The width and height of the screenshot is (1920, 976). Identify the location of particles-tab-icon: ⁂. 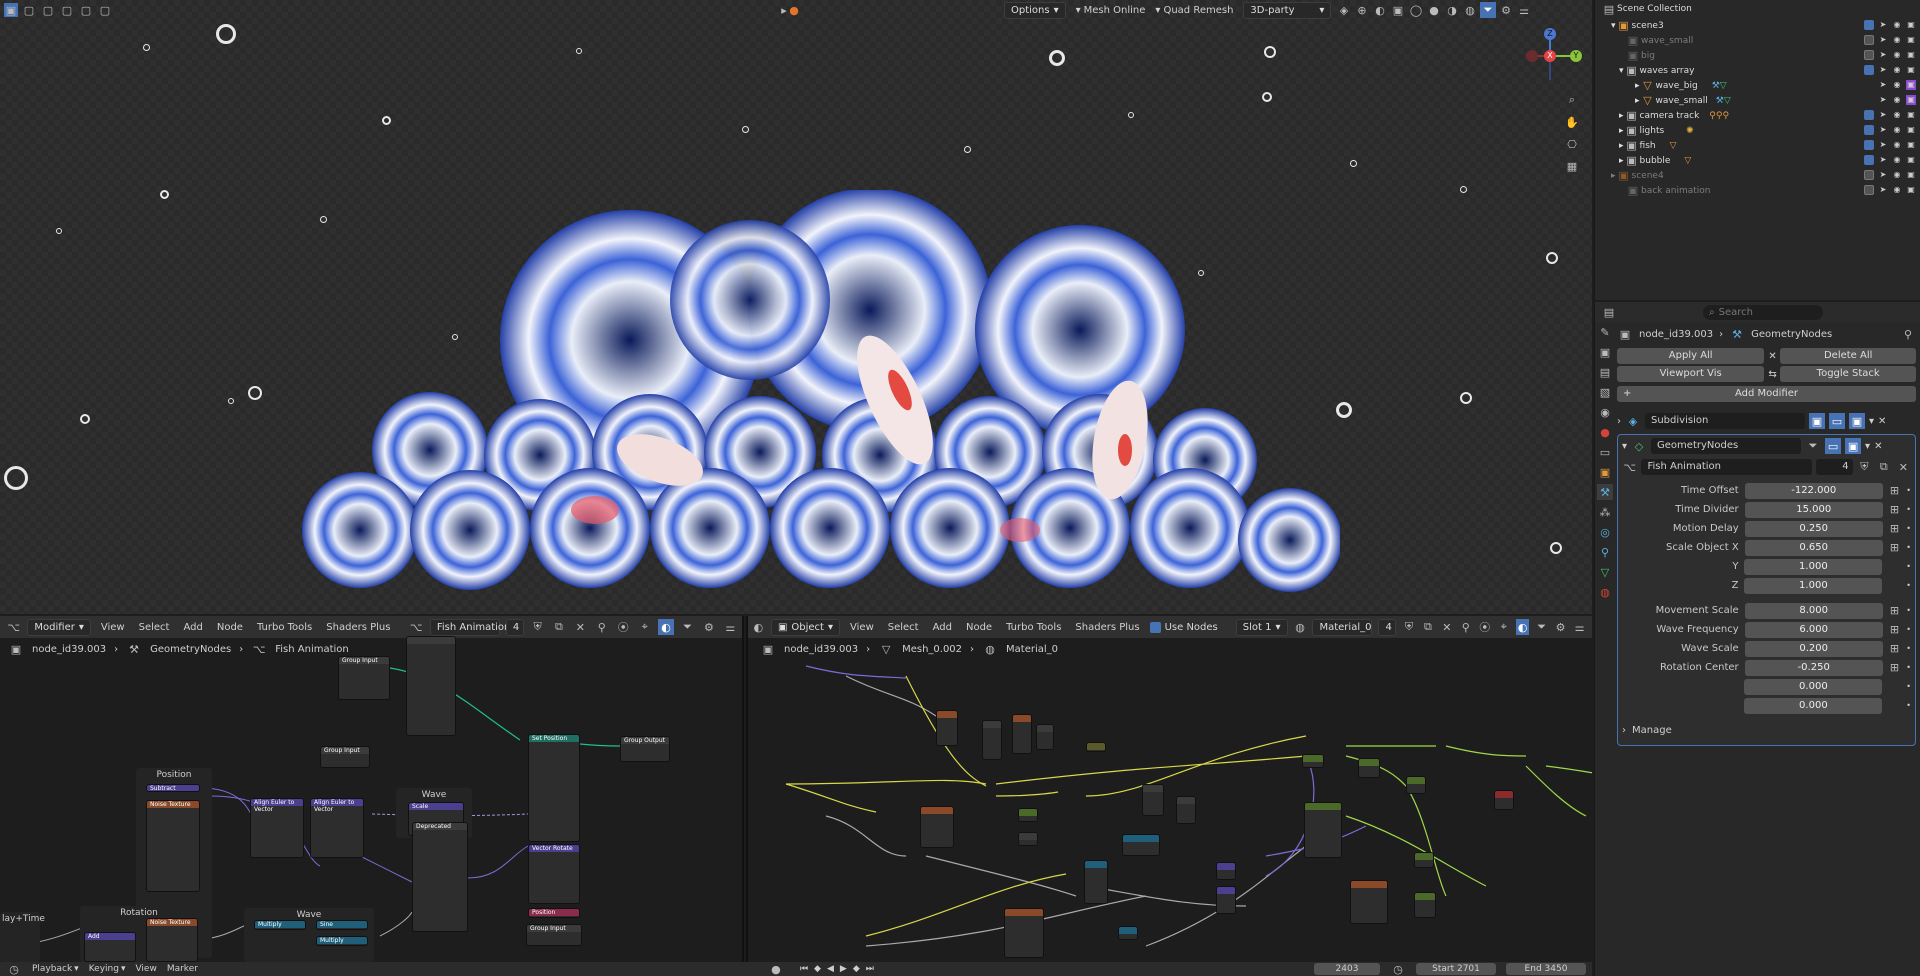
(1605, 512).